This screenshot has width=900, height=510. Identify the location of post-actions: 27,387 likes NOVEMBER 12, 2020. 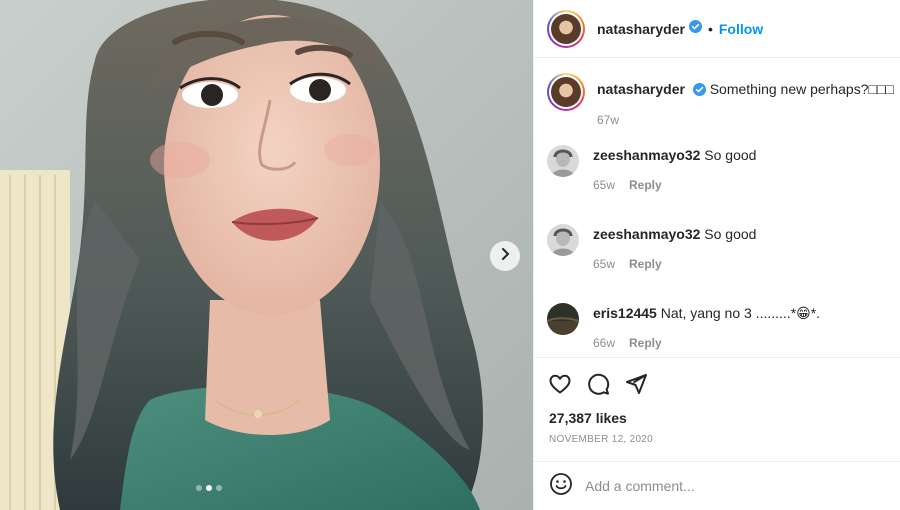
(717, 409).